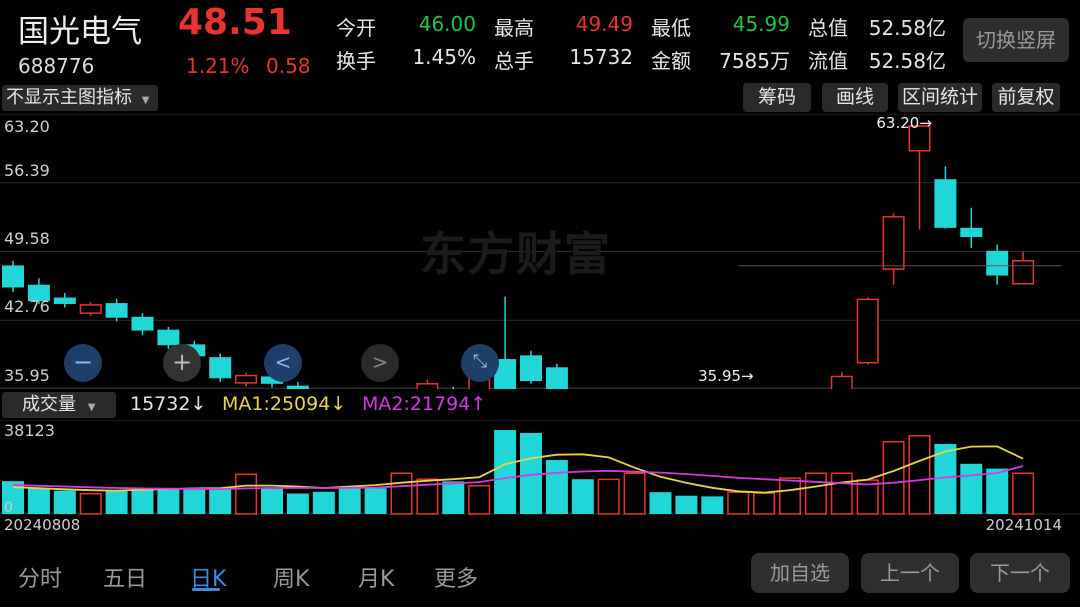 This screenshot has width=1080, height=607. What do you see at coordinates (1016, 40) in the screenshot?
I see `switch-portrait-button: 切换竖屏` at bounding box center [1016, 40].